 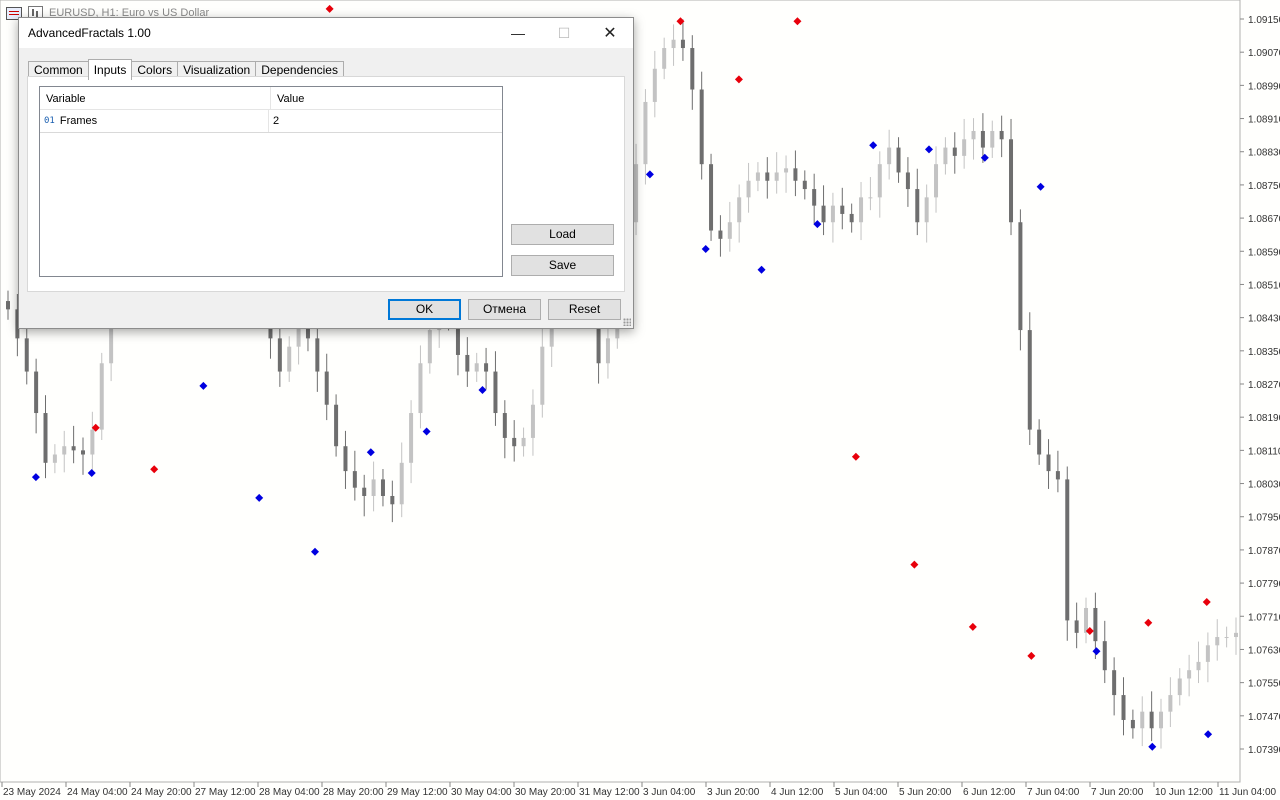 I want to click on dialog-title: AdvancedFractals 1.00, so click(x=89, y=33).